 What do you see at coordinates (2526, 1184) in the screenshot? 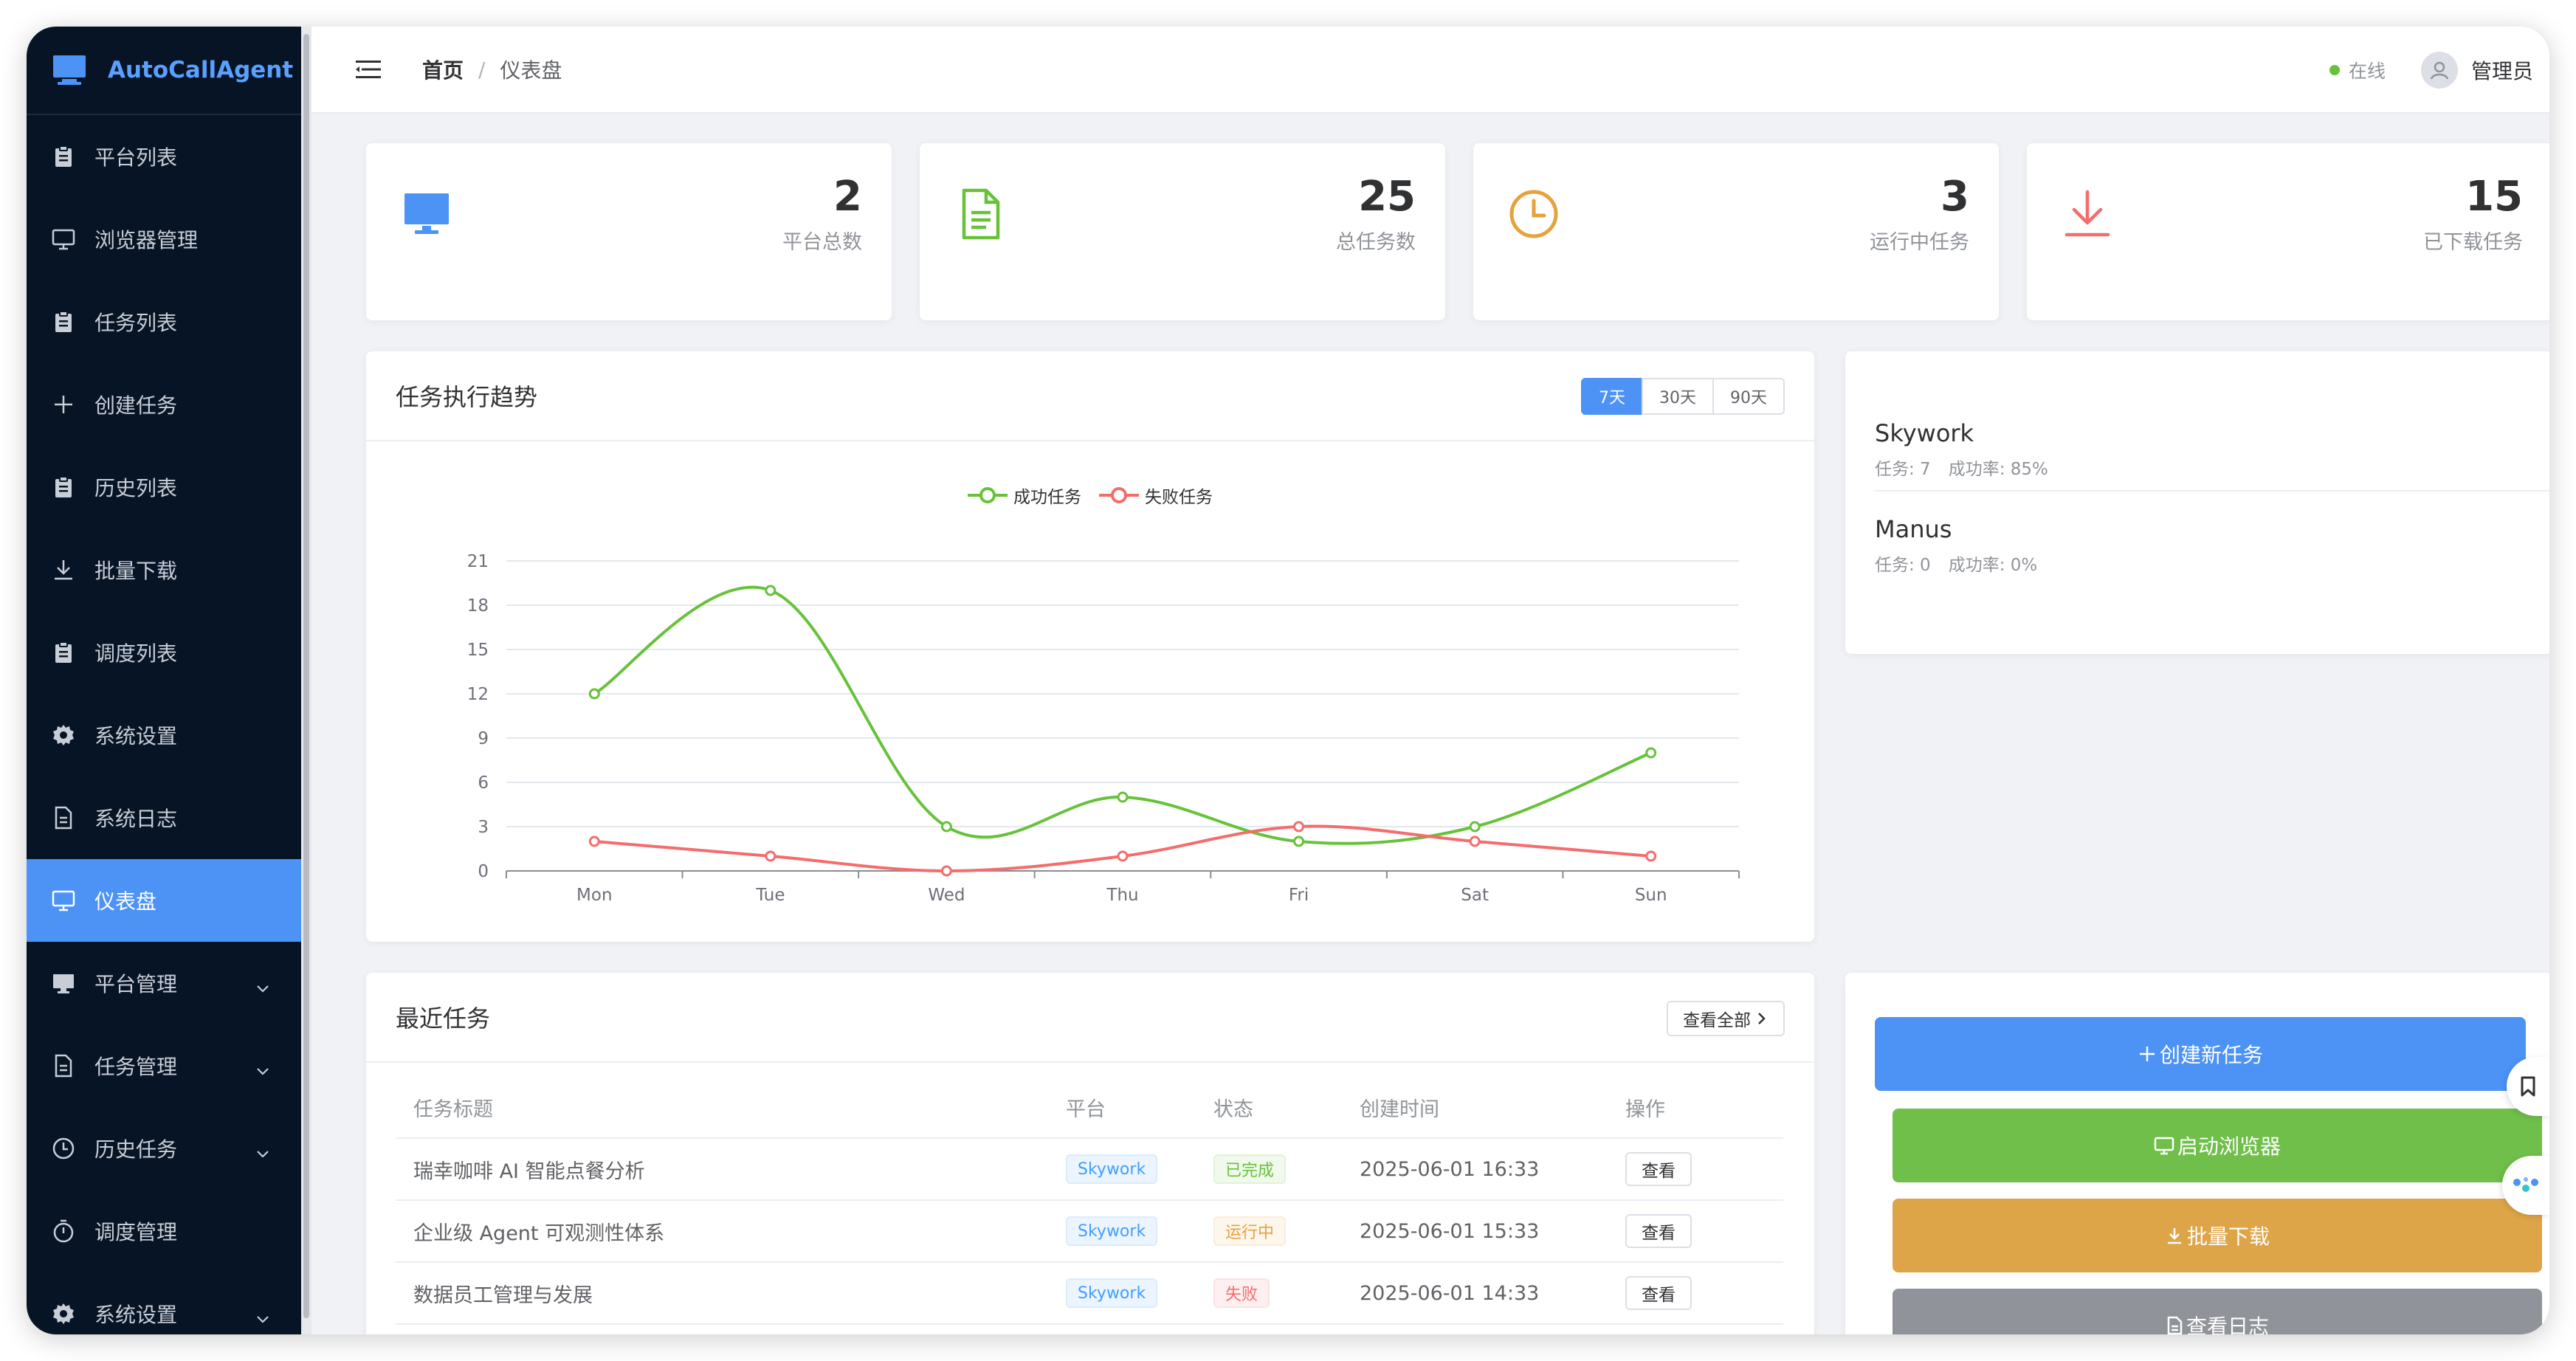
I see `assistant-icon` at bounding box center [2526, 1184].